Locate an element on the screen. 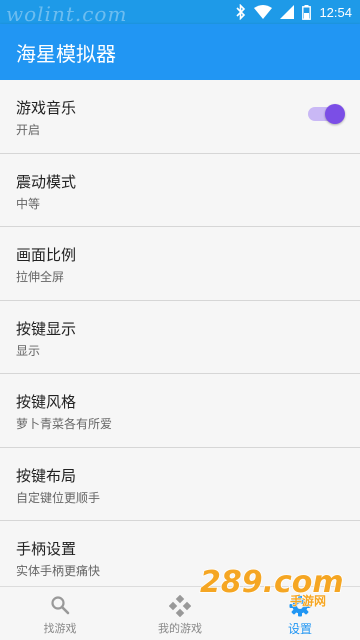 The height and width of the screenshot is (640, 360). setting-key-style: 按键风格 萝卜青菜各有所爱 is located at coordinates (180, 411).